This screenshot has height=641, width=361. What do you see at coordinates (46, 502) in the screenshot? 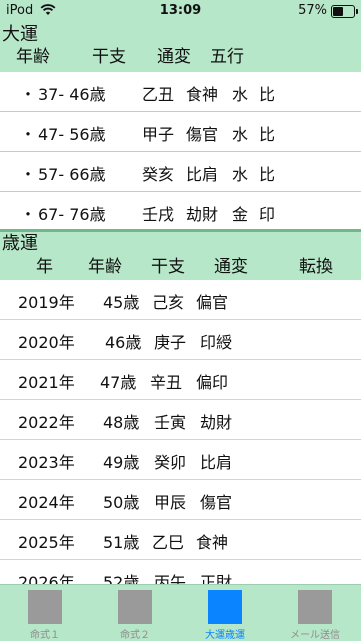
I see `row-year: 2024年` at bounding box center [46, 502].